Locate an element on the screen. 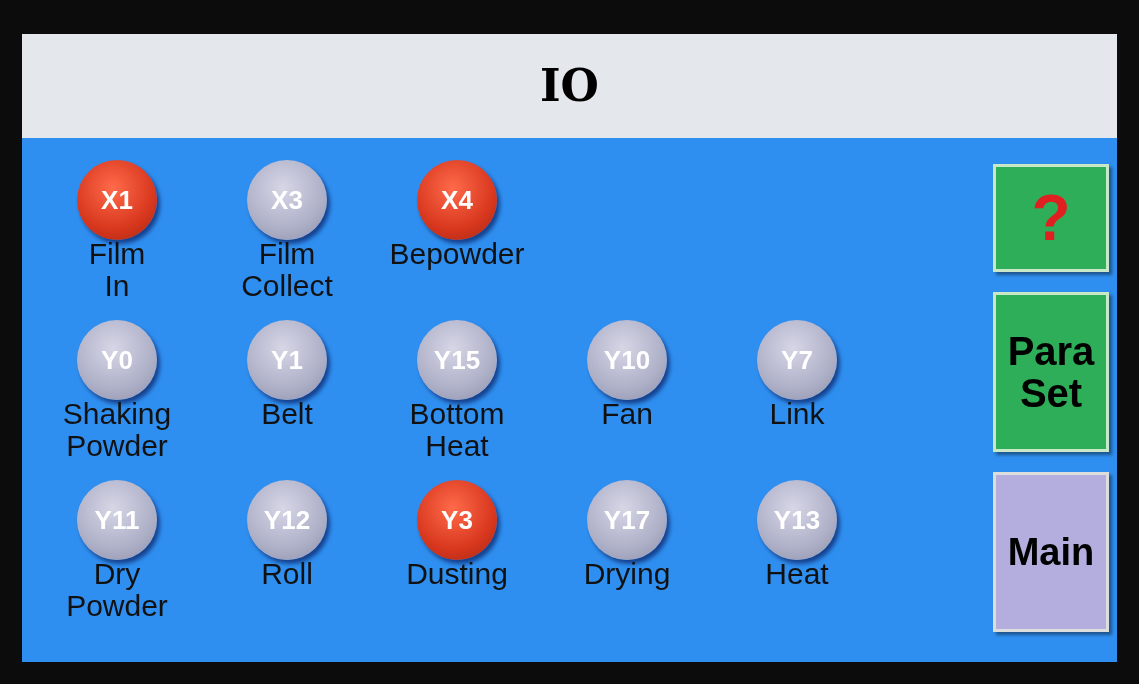  lamp-code: Y13 is located at coordinates (797, 520).